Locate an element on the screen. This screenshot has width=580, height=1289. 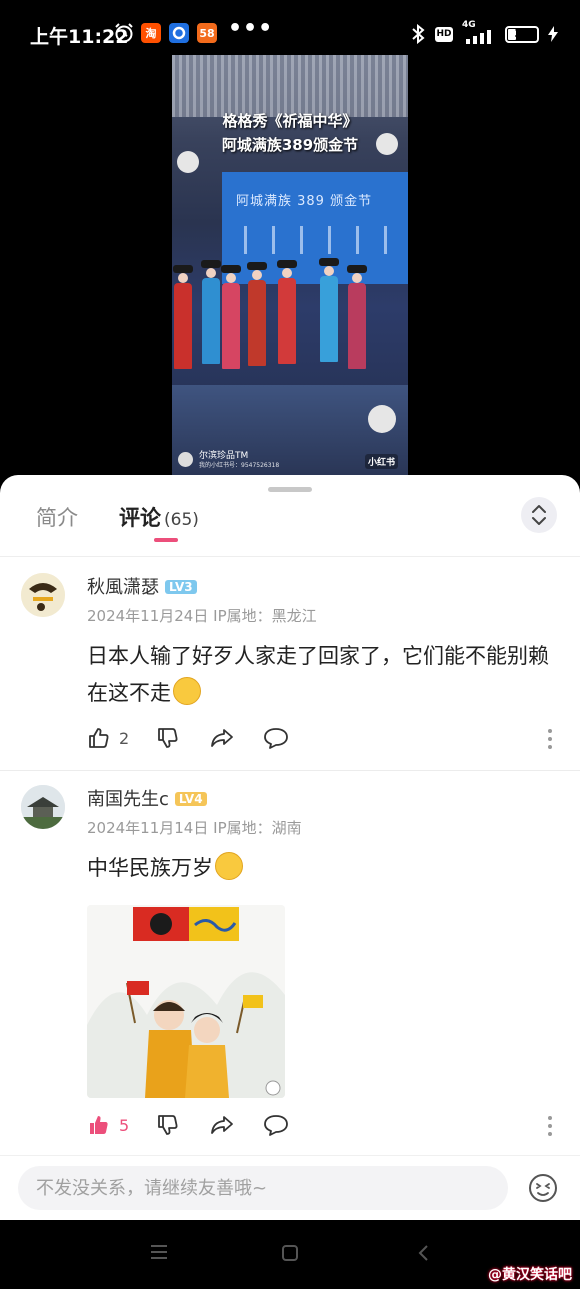
thumbs-up-icon is located at coordinates (99, 738).